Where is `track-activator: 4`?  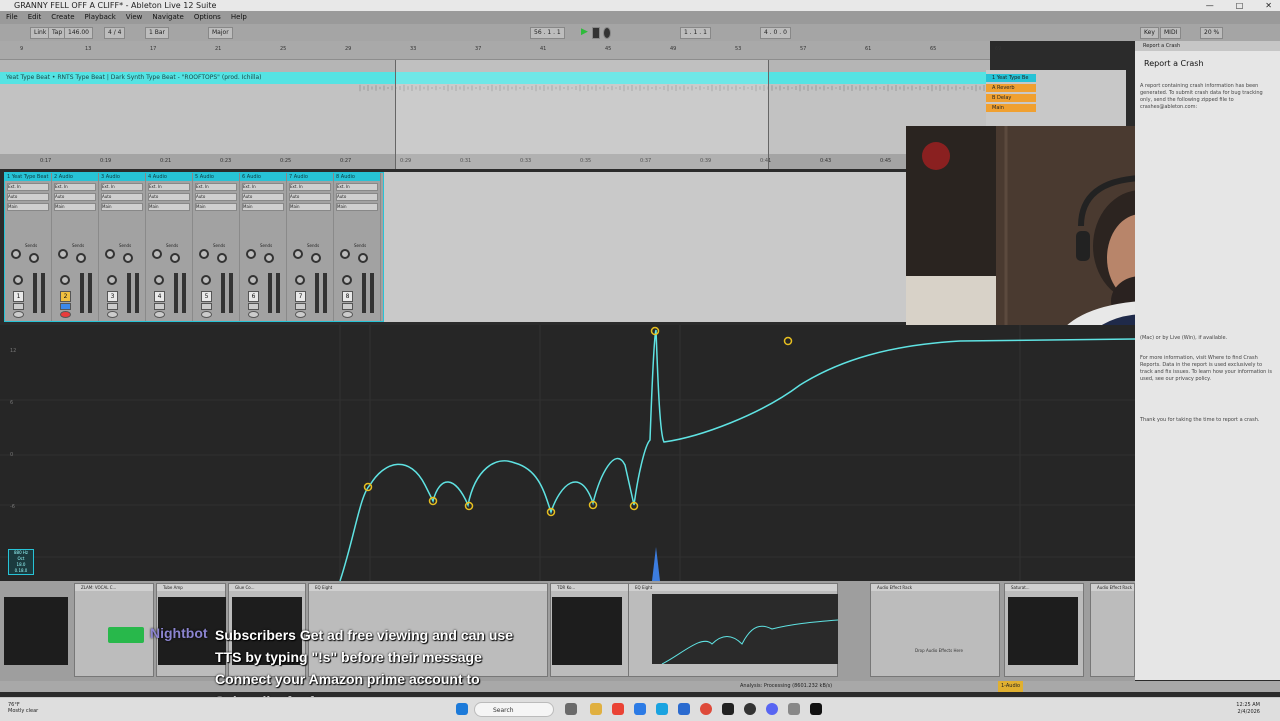 track-activator: 4 is located at coordinates (159, 296).